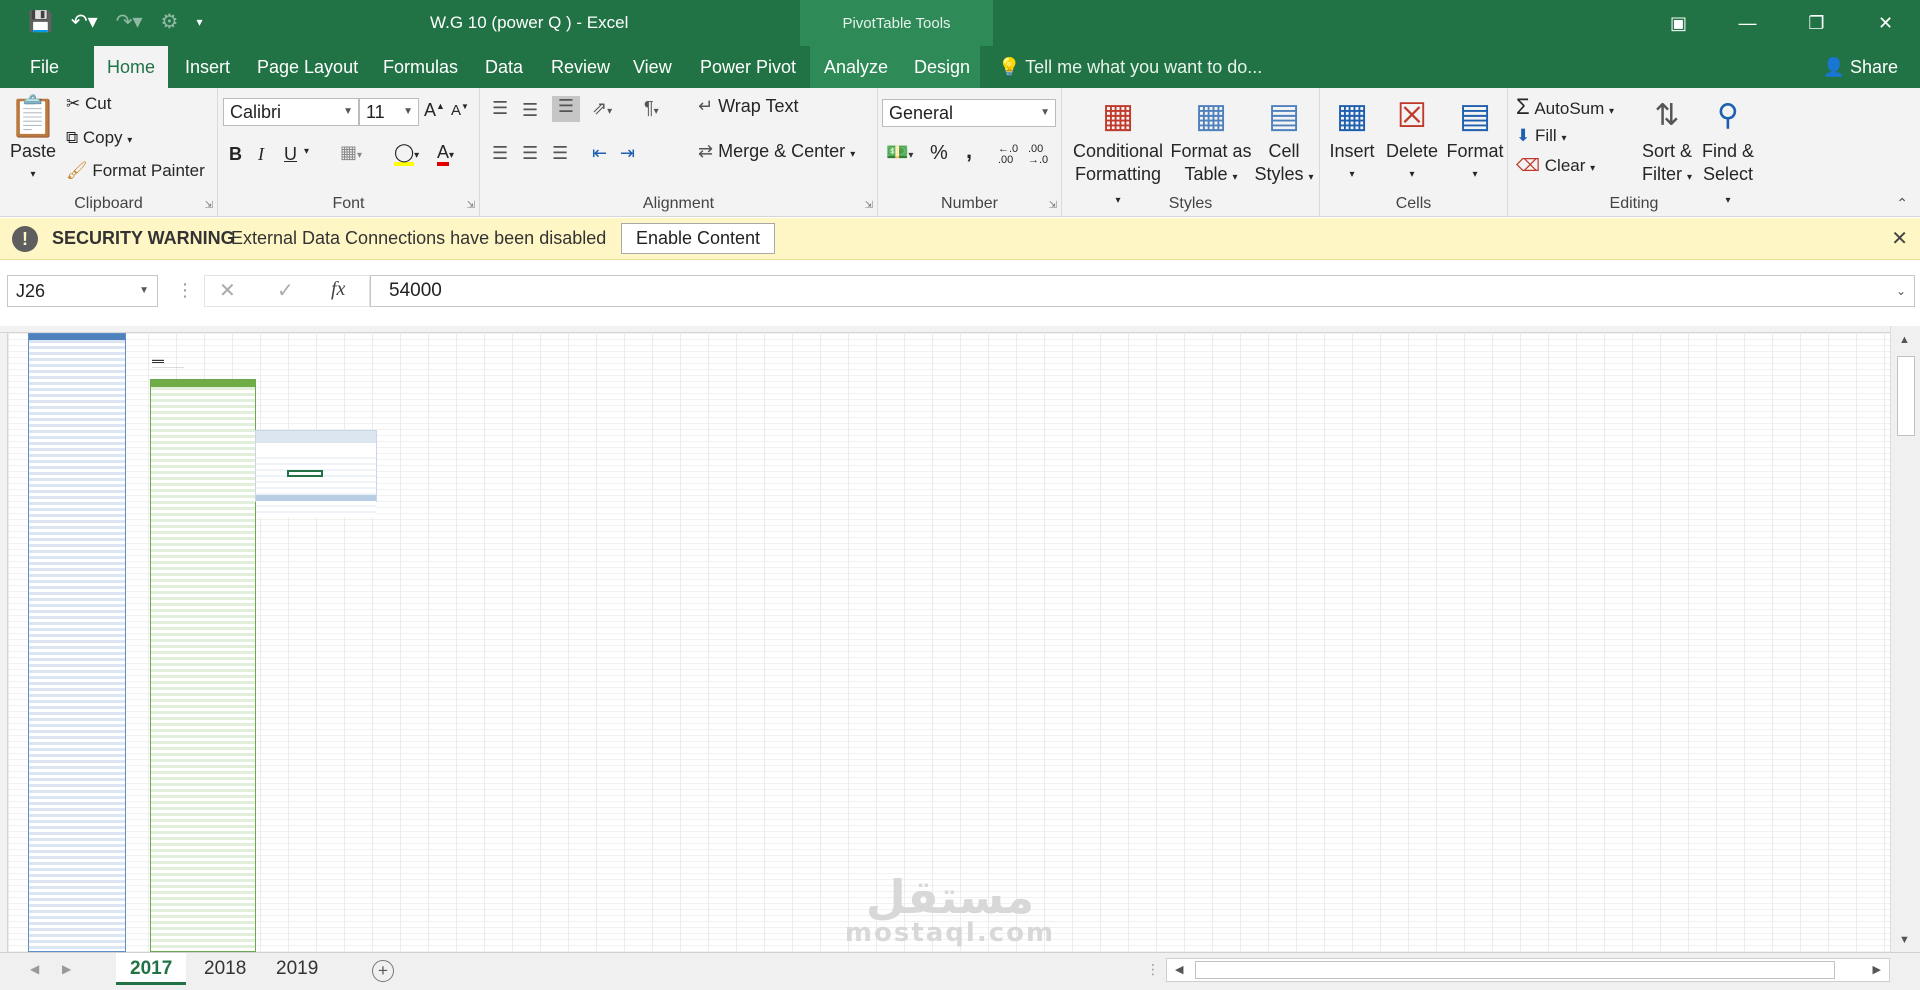 The width and height of the screenshot is (1920, 990). I want to click on italic-button: I, so click(261, 154).